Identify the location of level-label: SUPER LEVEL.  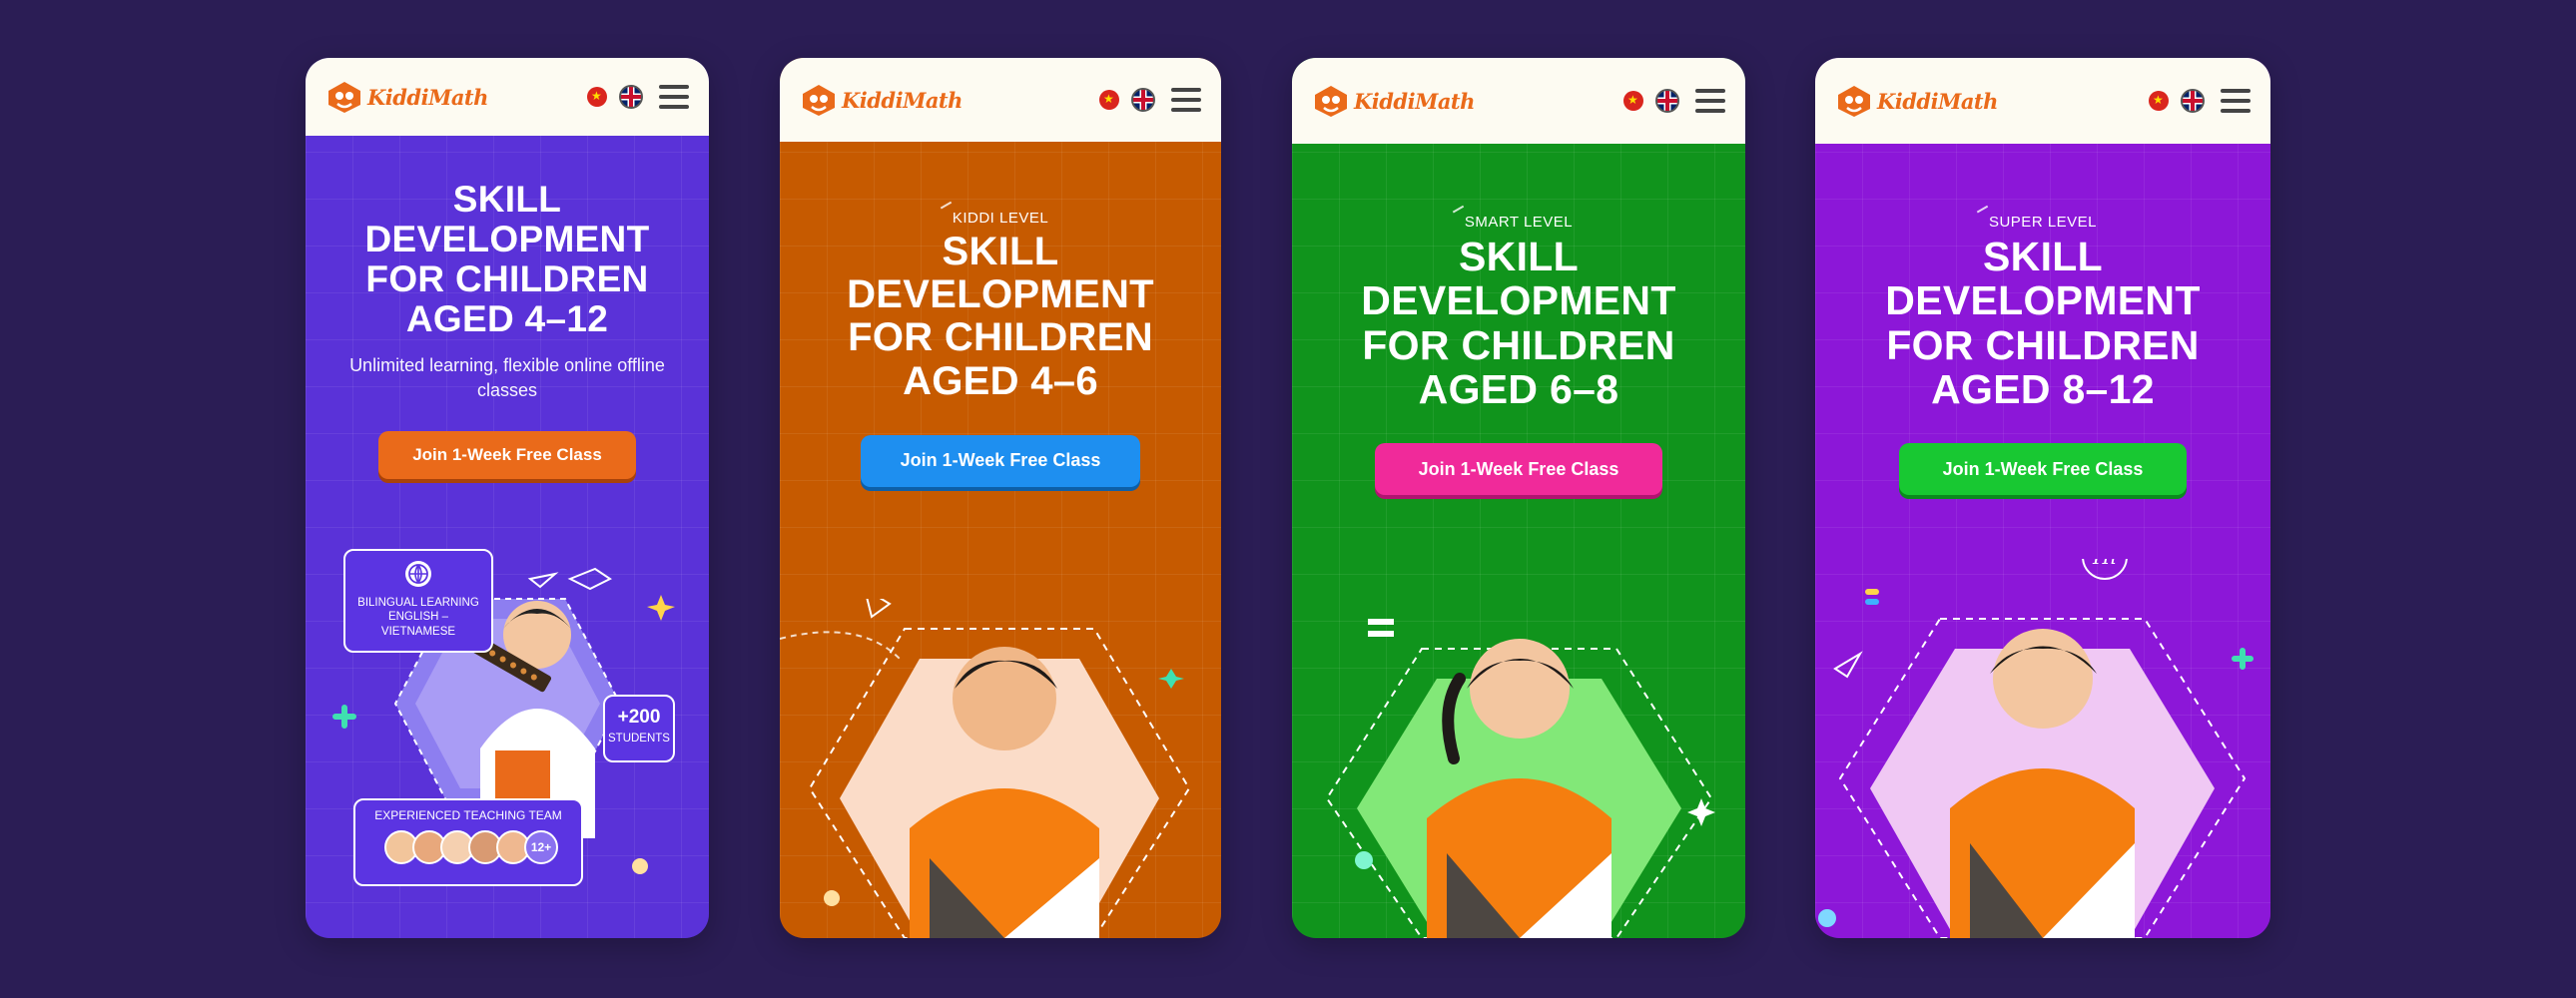
(2043, 222).